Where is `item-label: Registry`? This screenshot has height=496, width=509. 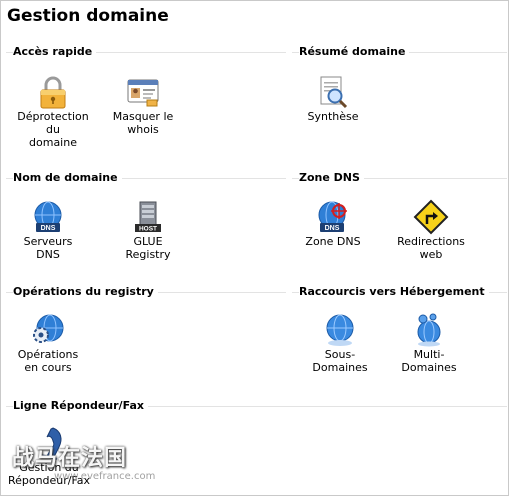
item-label: Registry is located at coordinates (148, 254).